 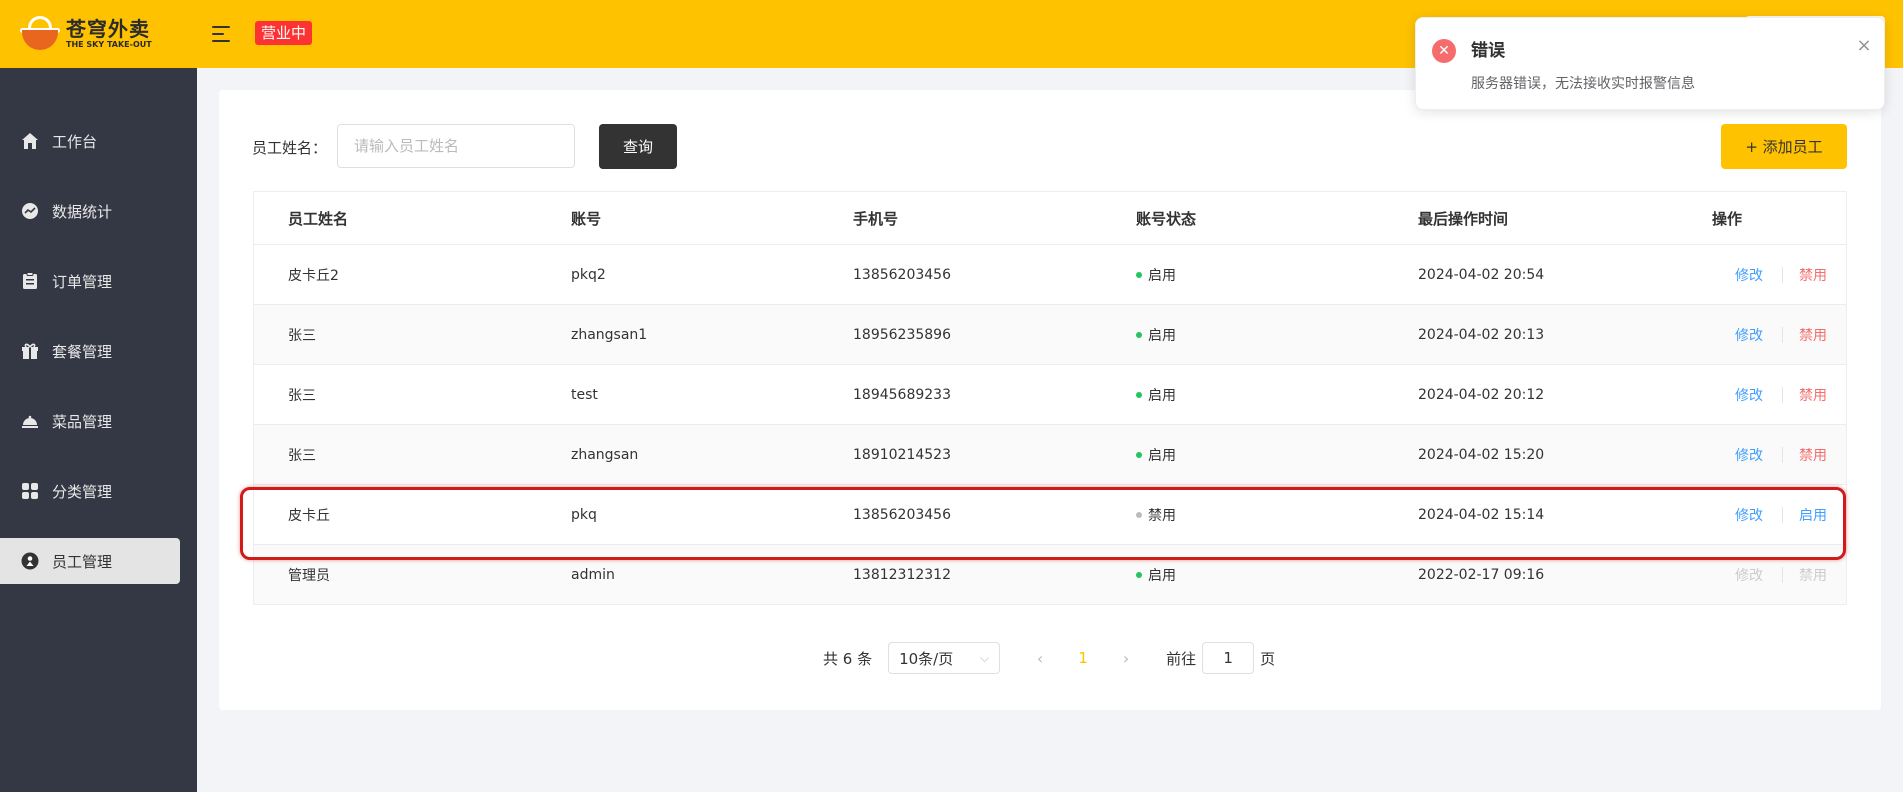 I want to click on goto-page-input: 1, so click(x=1228, y=658).